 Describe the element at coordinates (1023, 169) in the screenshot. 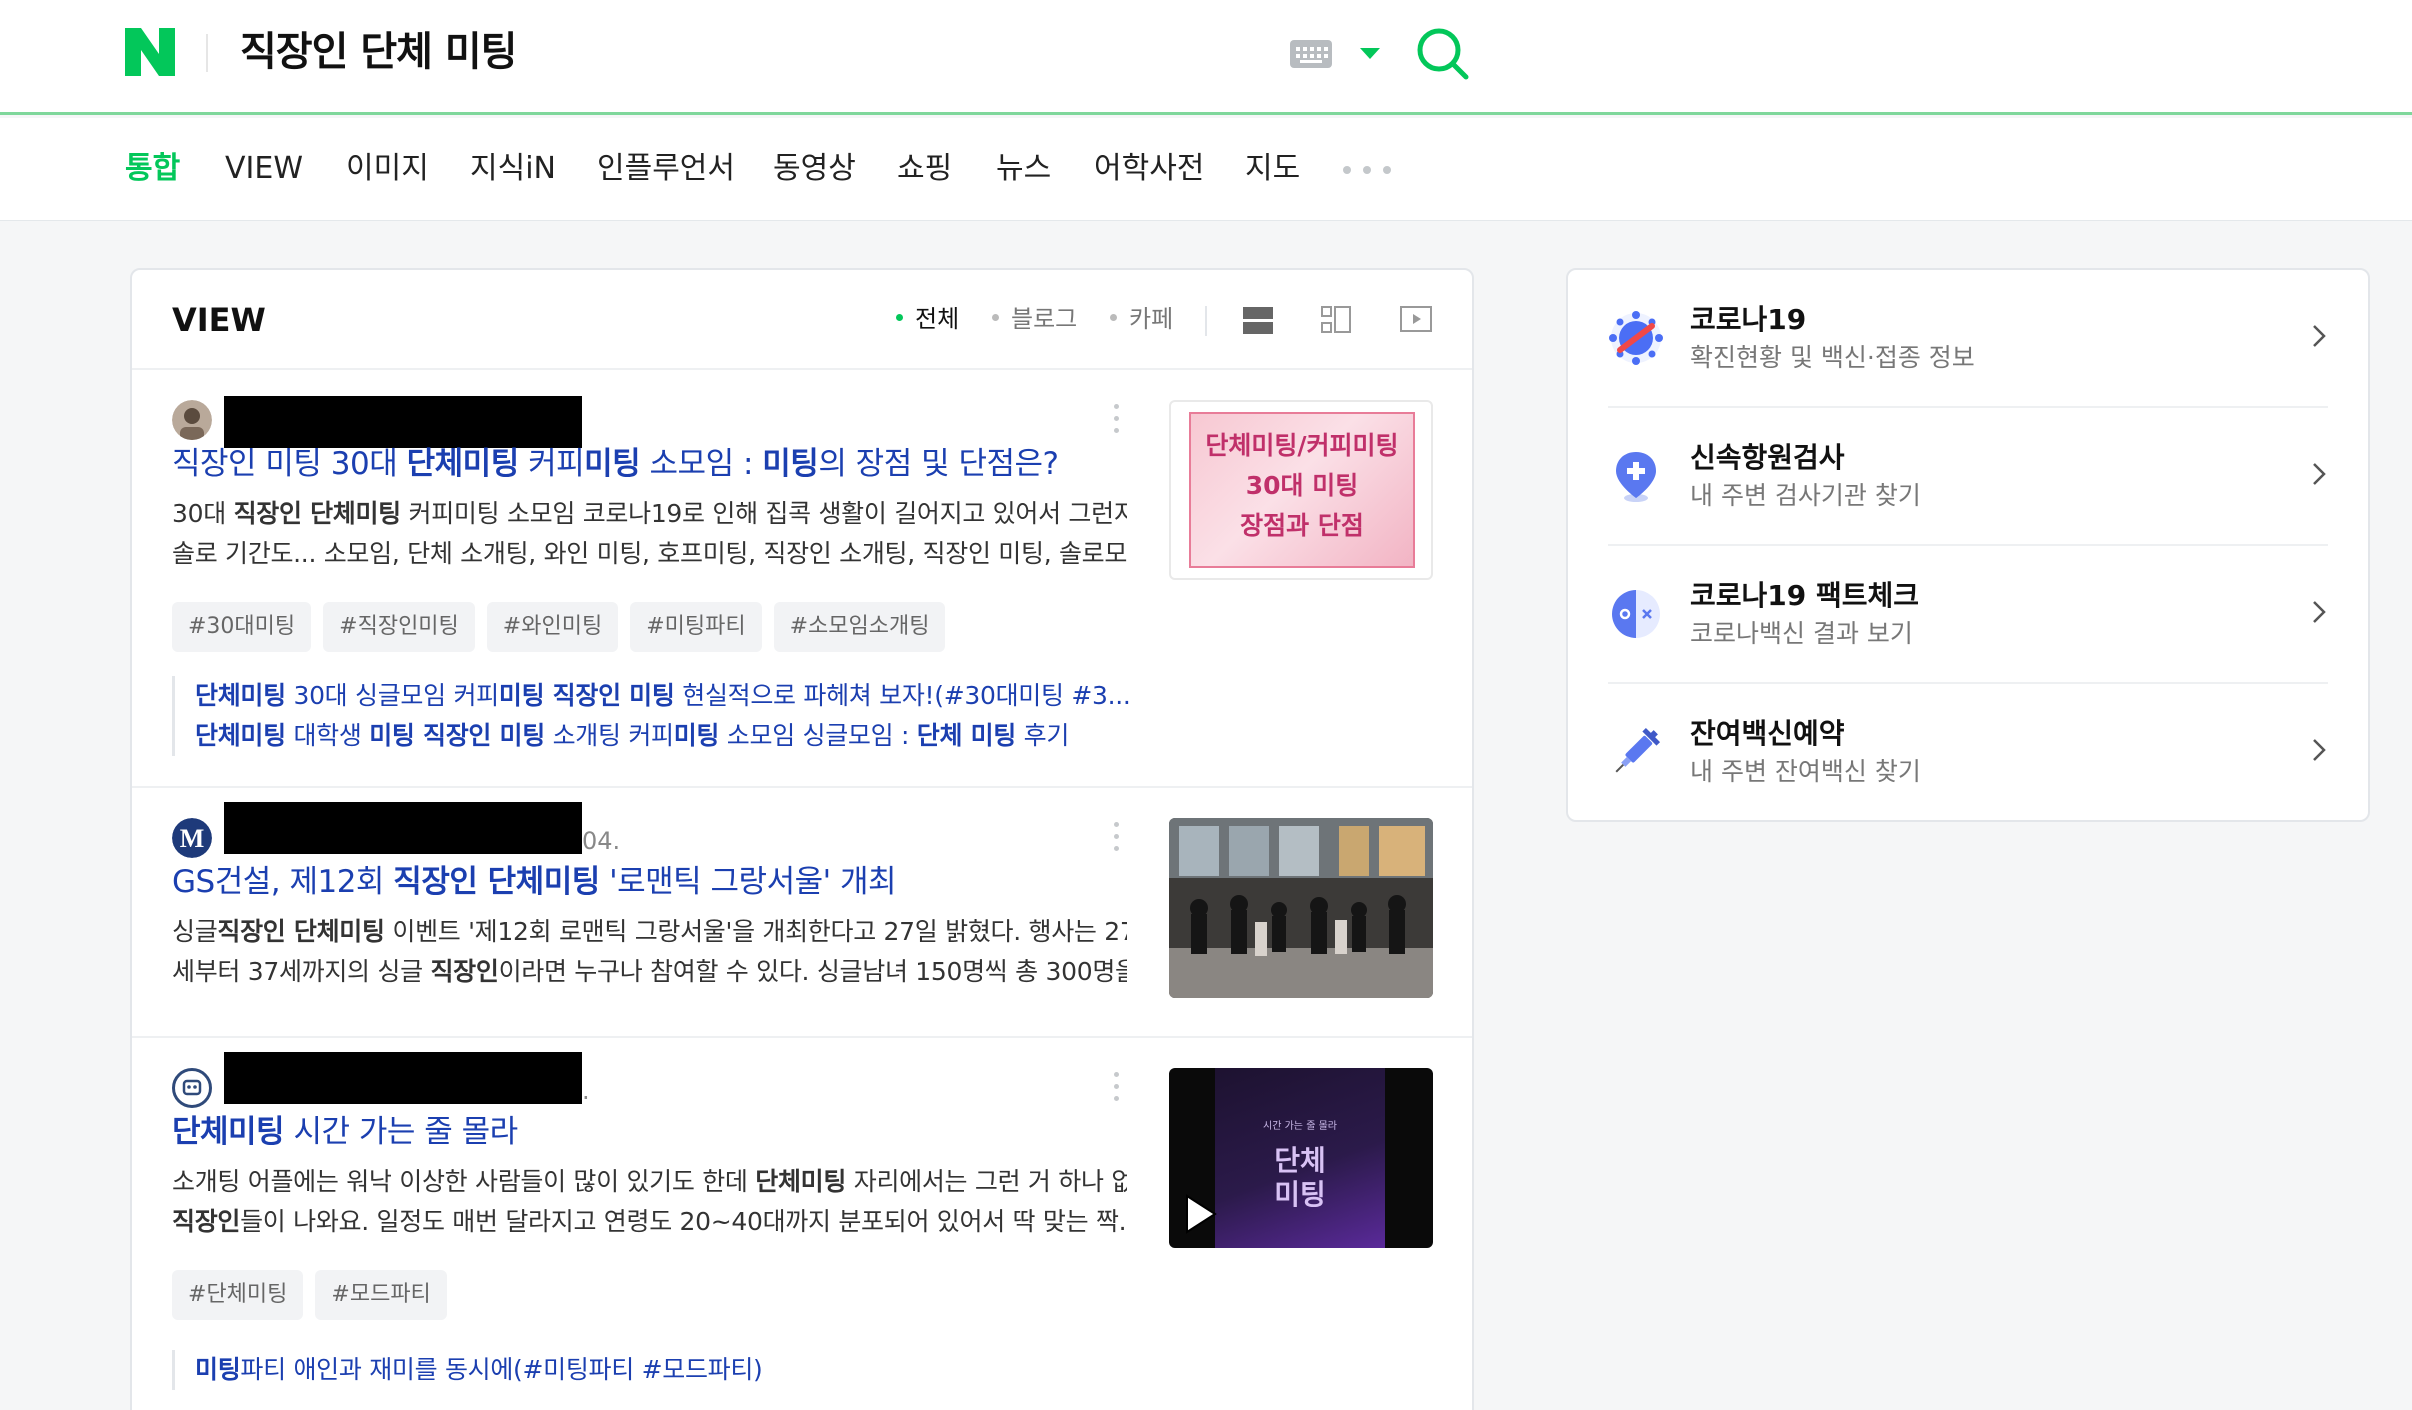

I see `tab-news: 뉴스` at that location.